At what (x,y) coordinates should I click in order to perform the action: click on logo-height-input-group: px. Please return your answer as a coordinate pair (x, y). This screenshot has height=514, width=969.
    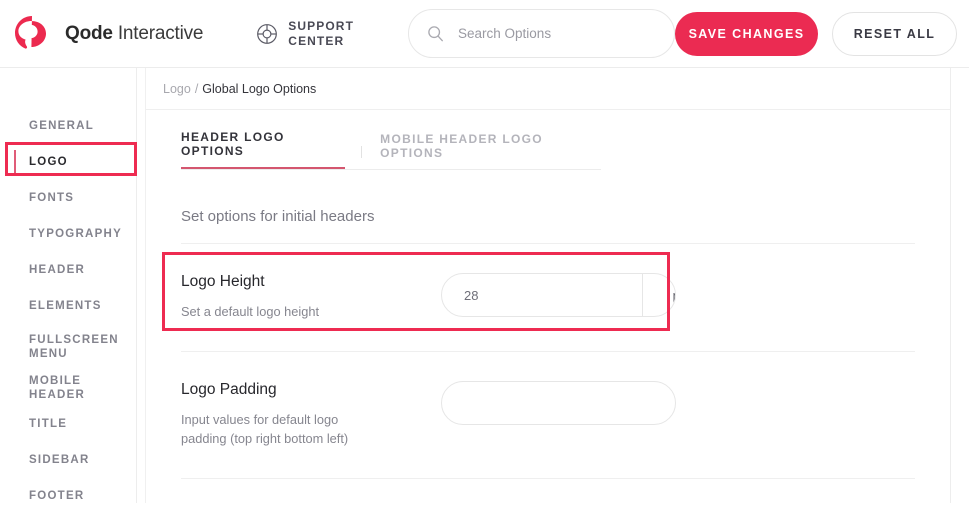
    Looking at the image, I should click on (558, 295).